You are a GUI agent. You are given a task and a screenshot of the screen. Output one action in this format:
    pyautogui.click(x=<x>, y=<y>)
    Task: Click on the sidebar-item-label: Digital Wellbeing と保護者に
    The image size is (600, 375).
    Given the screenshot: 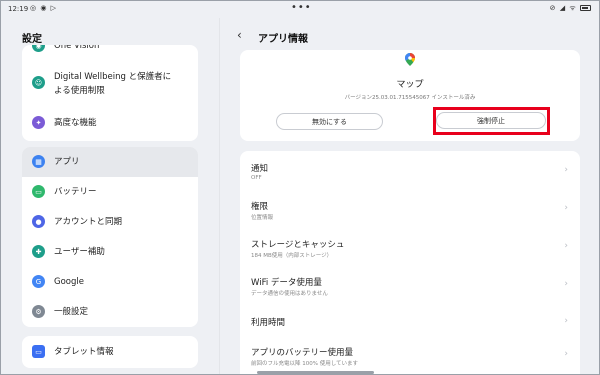 What is the action you would take?
    pyautogui.click(x=113, y=77)
    